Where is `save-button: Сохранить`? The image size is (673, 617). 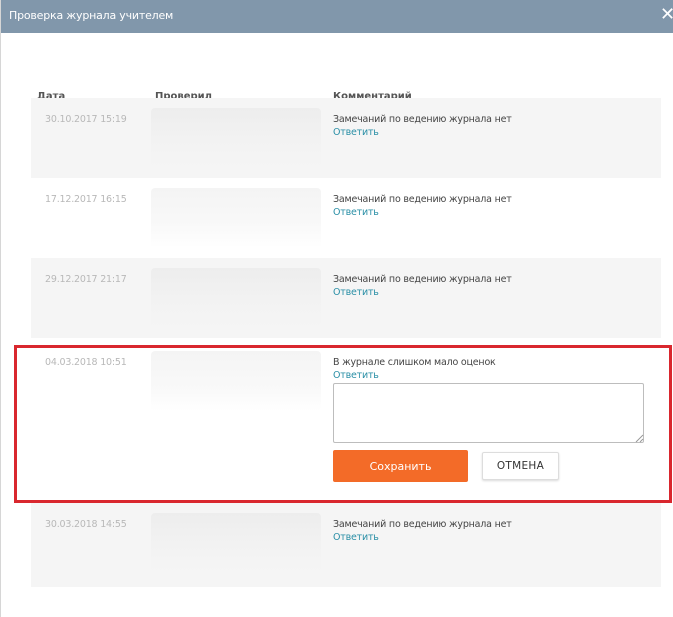
save-button: Сохранить is located at coordinates (400, 466).